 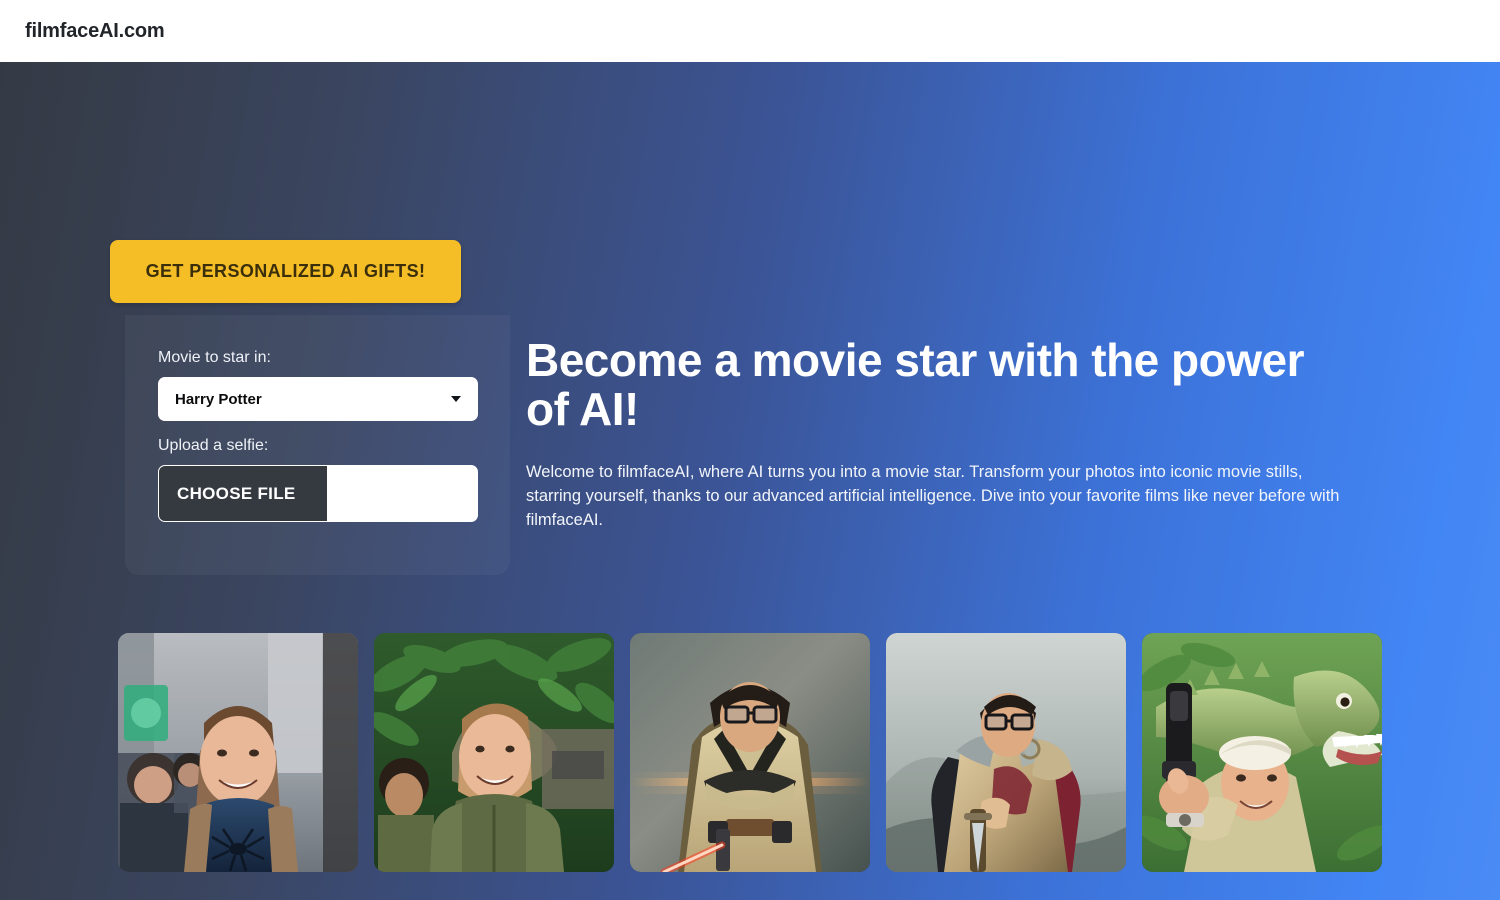 I want to click on cta-label: GET PERSONALIZED AI GIFTS!, so click(x=285, y=271).